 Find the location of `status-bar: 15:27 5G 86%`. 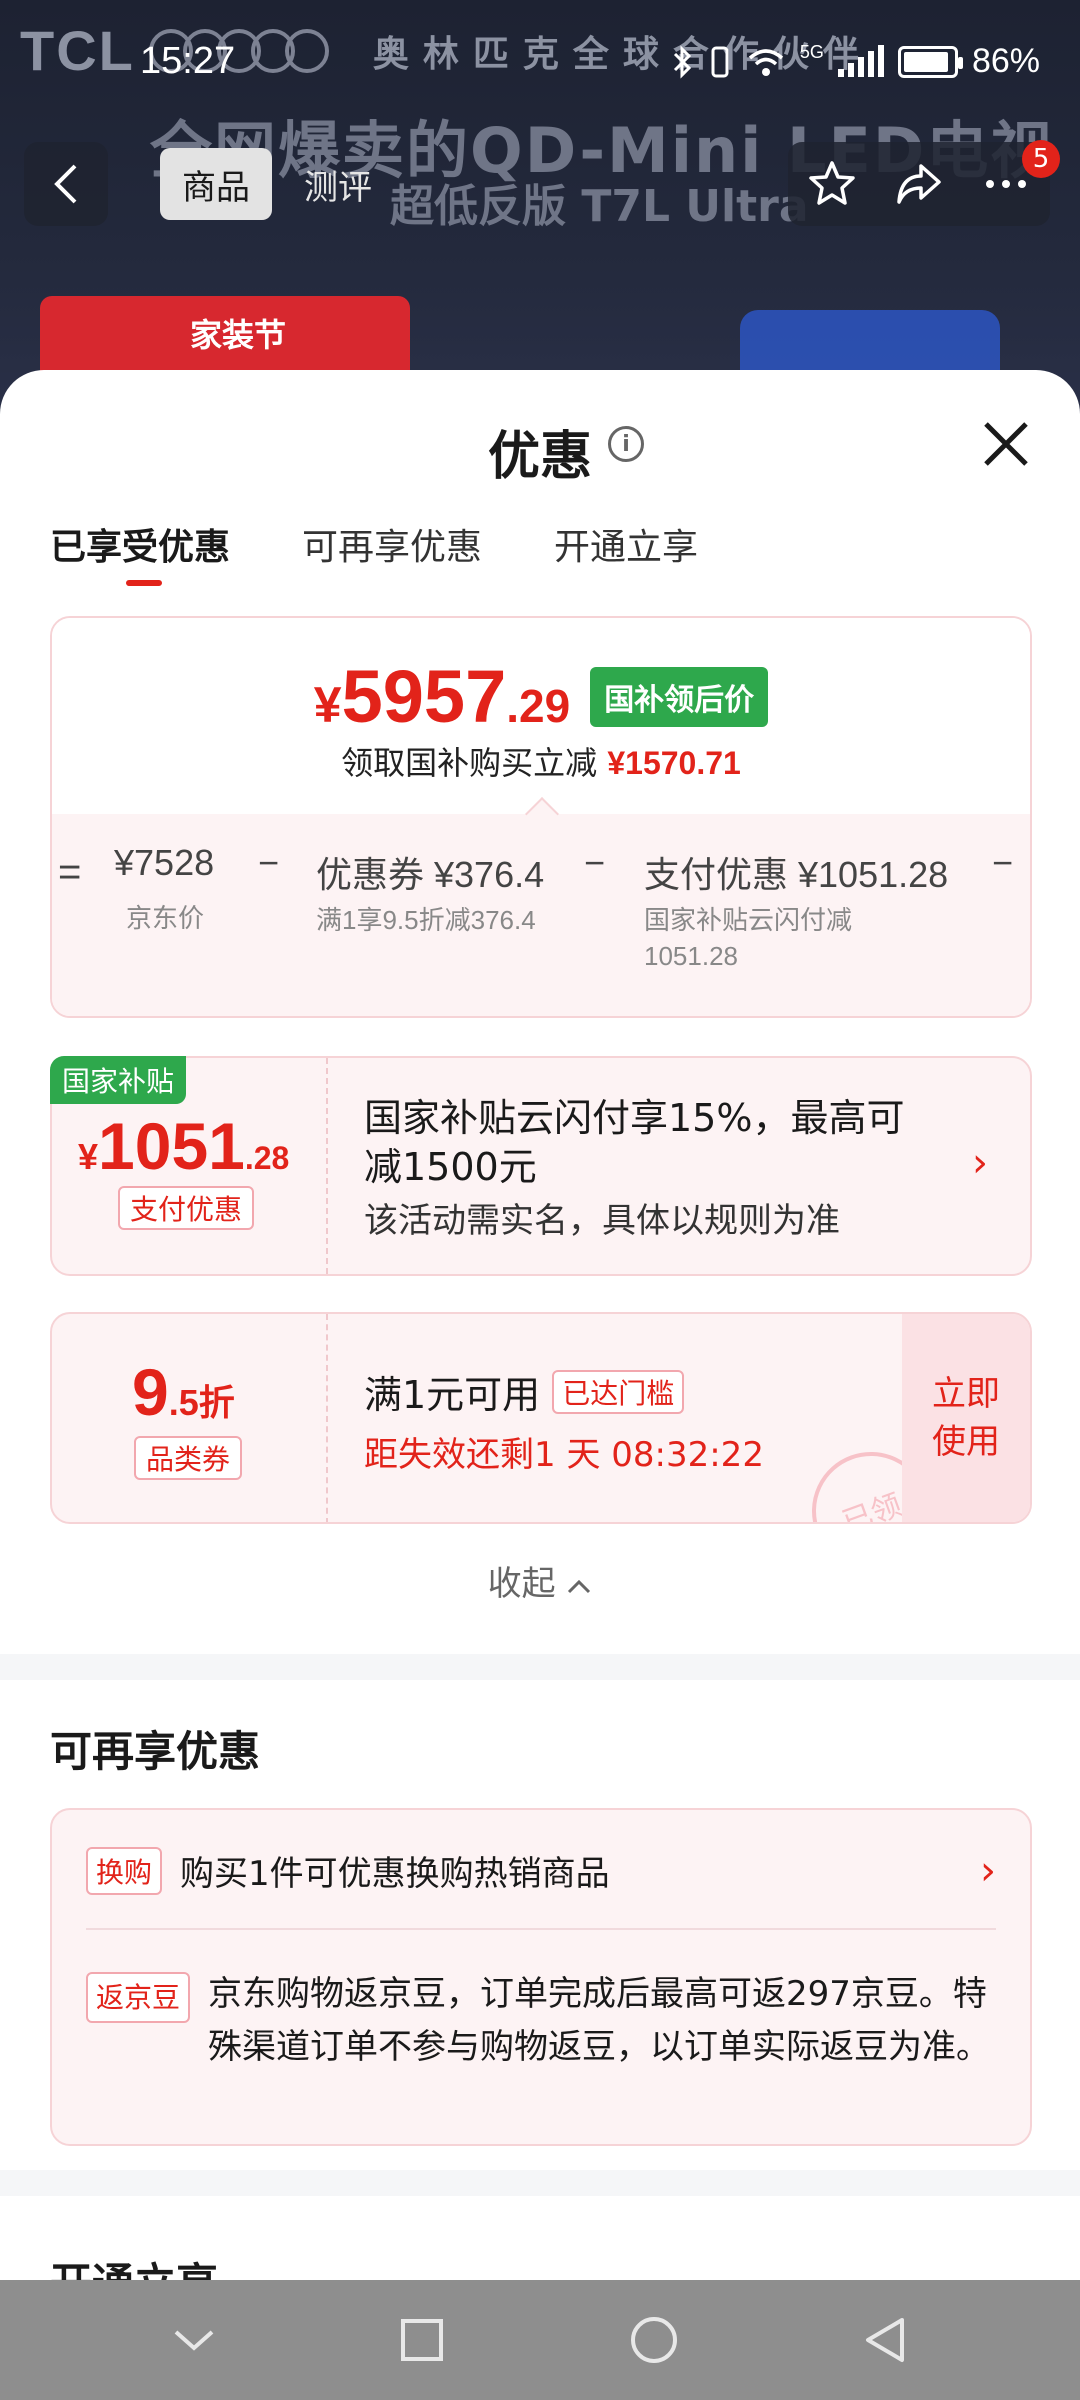

status-bar: 15:27 5G 86% is located at coordinates (540, 65).